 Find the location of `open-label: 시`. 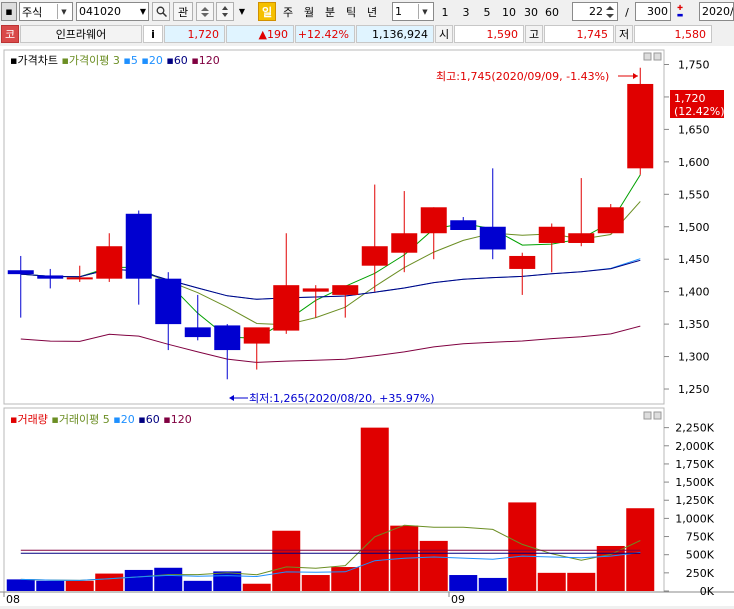

open-label: 시 is located at coordinates (444, 34).